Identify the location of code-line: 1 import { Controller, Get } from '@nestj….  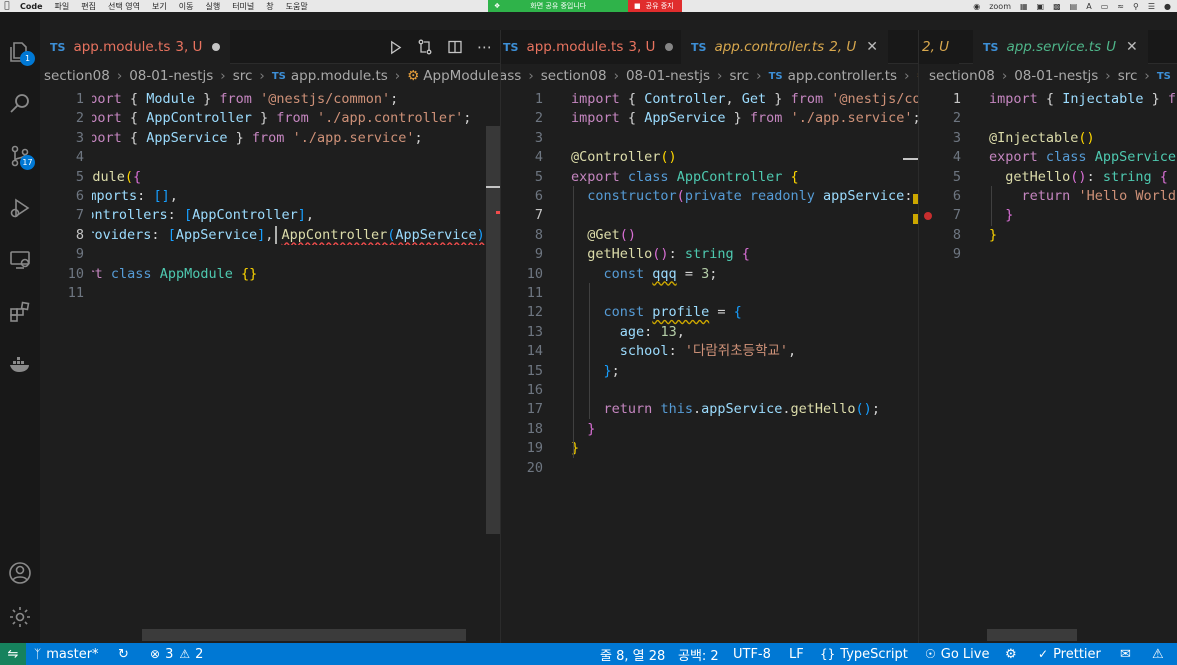
(709, 99).